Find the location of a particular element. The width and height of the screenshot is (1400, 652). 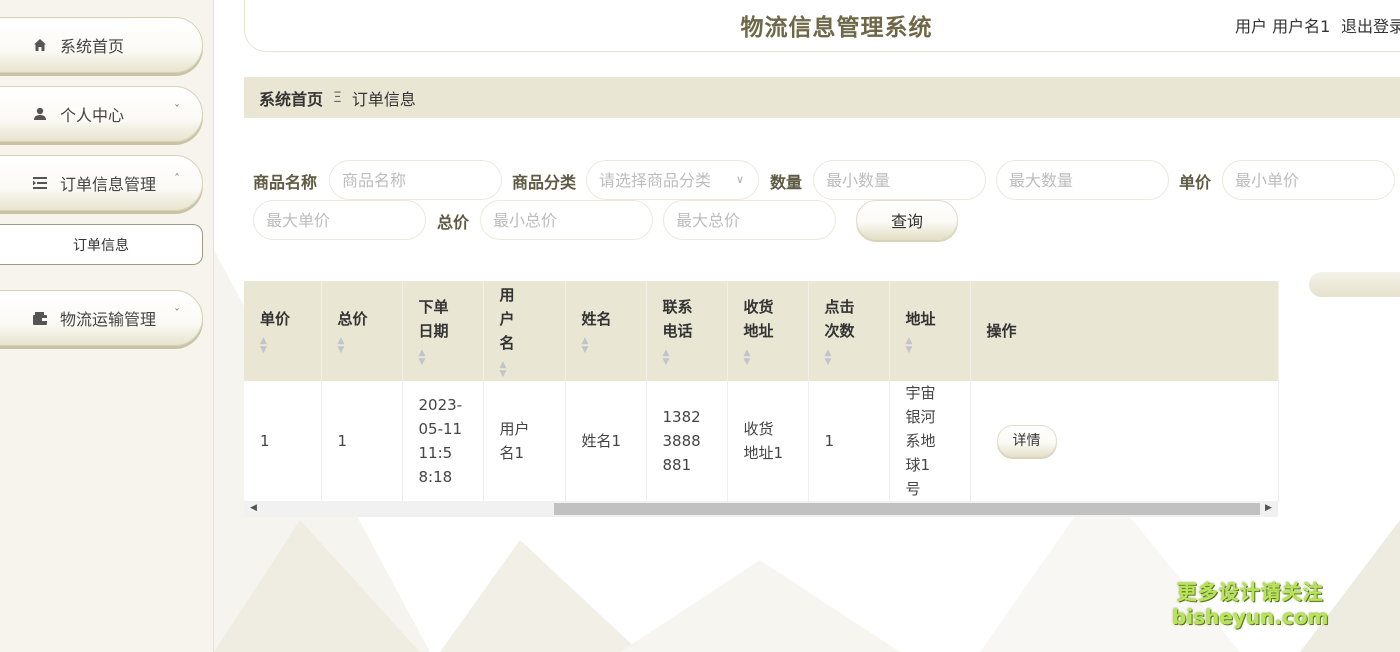

product-name-input is located at coordinates (415, 180).